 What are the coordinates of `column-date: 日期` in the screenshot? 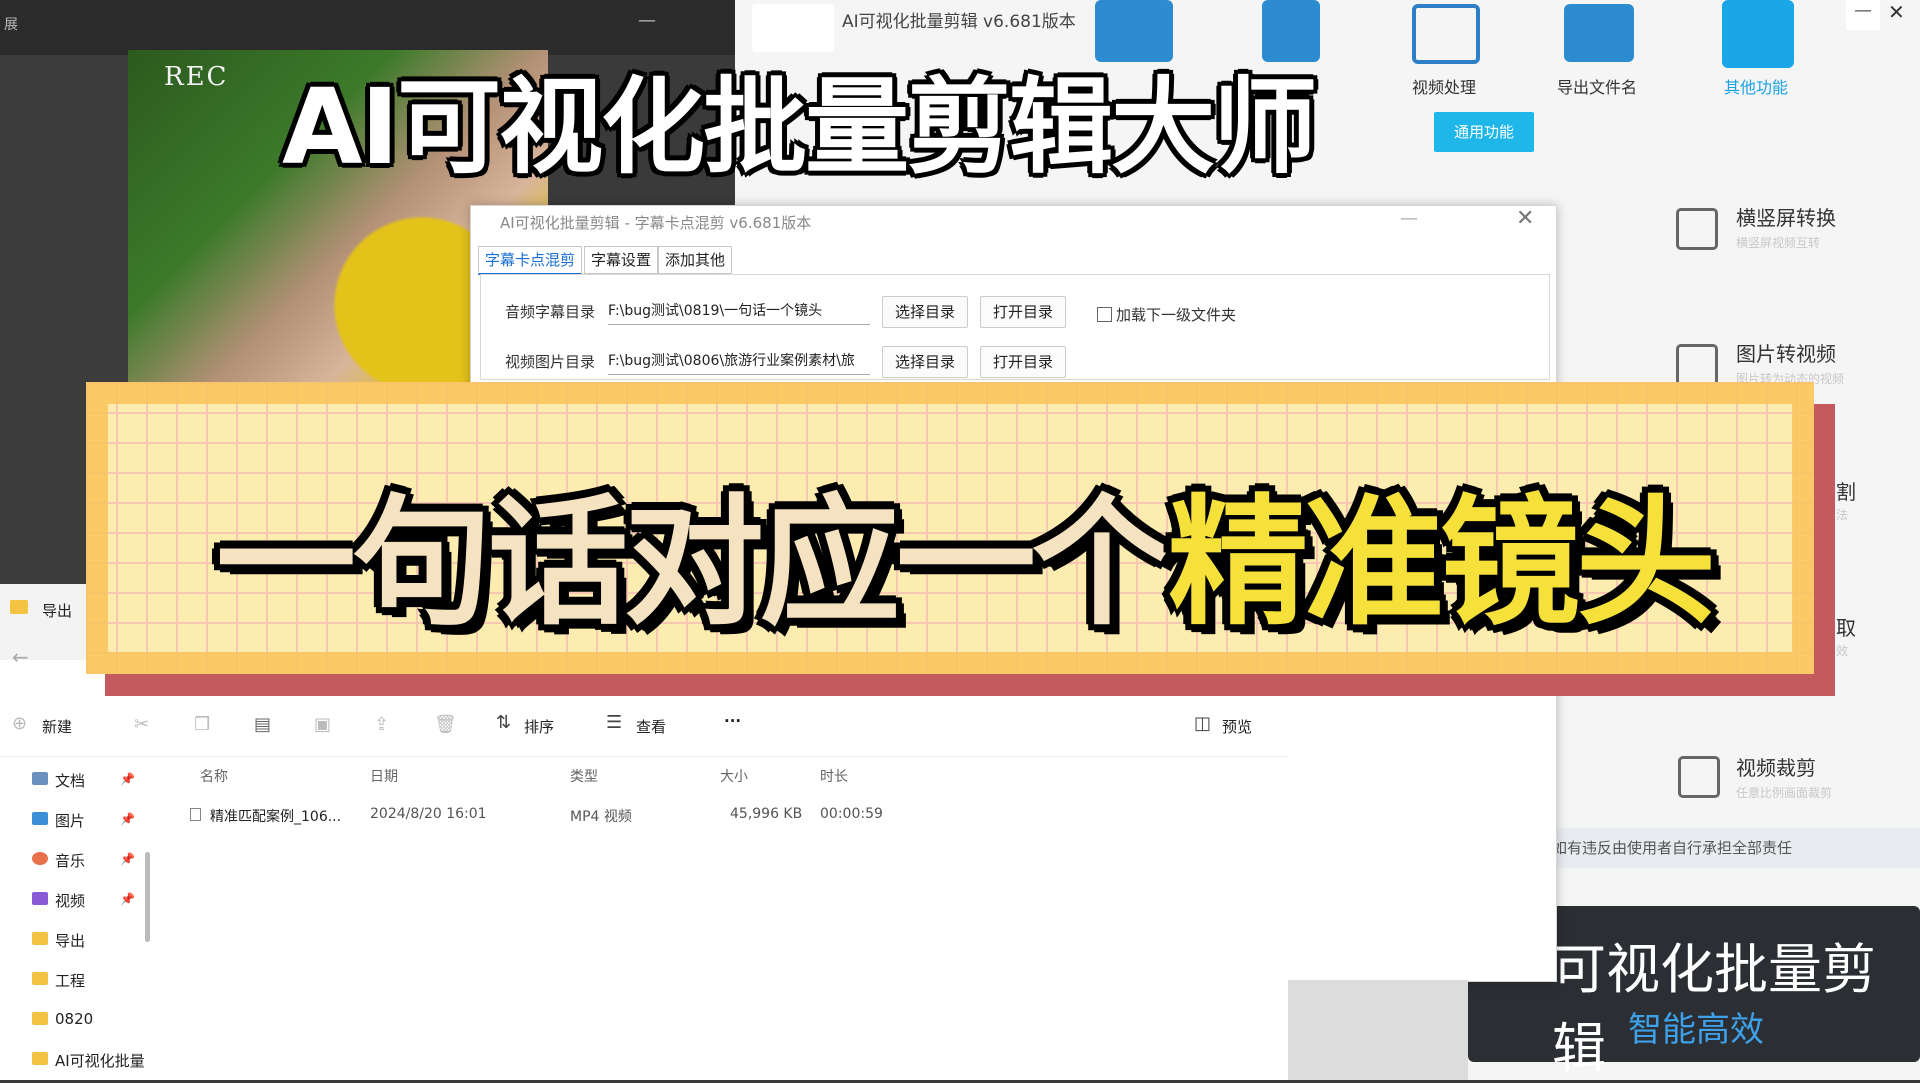 It's located at (384, 776).